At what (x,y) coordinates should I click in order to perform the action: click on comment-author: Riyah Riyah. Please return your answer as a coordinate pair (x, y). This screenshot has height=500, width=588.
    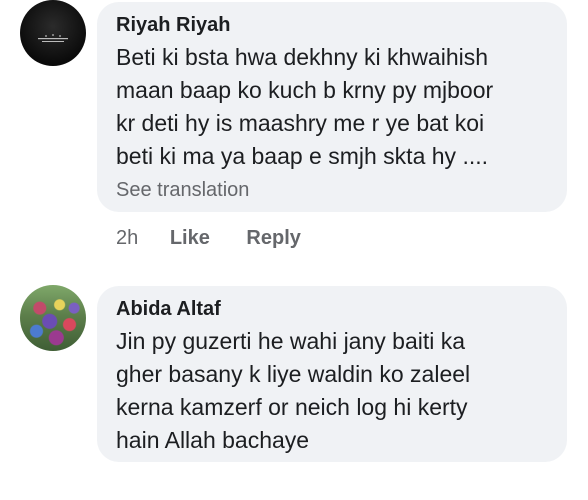
    Looking at the image, I should click on (173, 25).